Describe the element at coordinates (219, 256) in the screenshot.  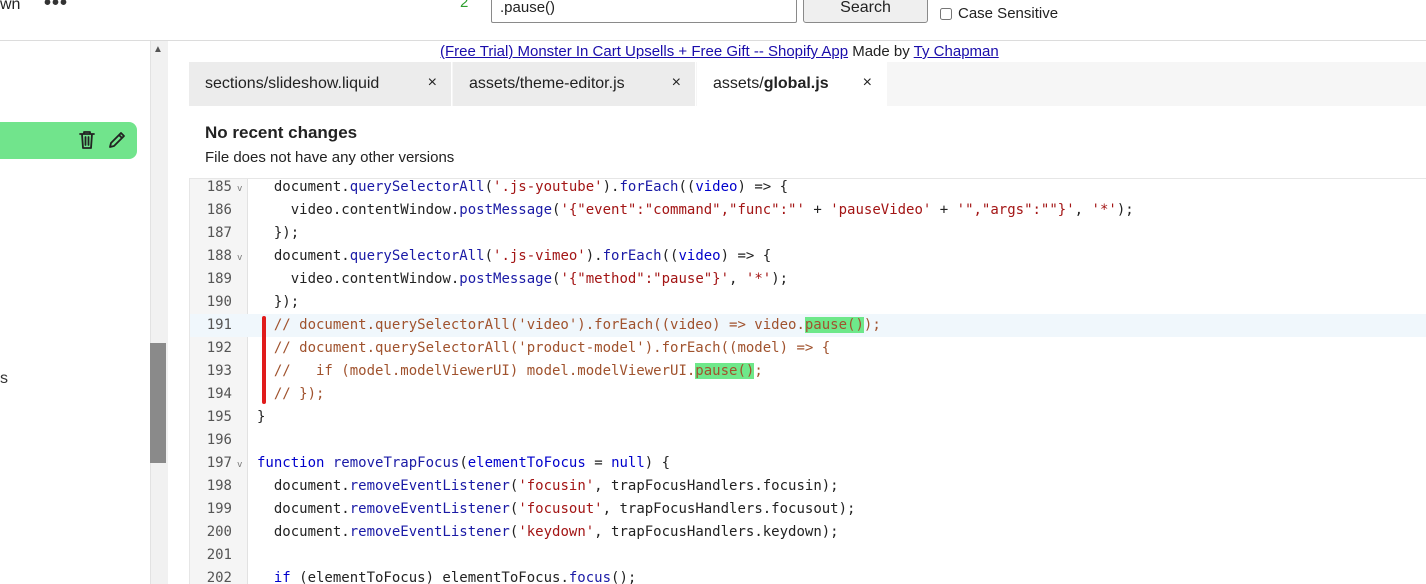
I see `line-number: 188` at that location.